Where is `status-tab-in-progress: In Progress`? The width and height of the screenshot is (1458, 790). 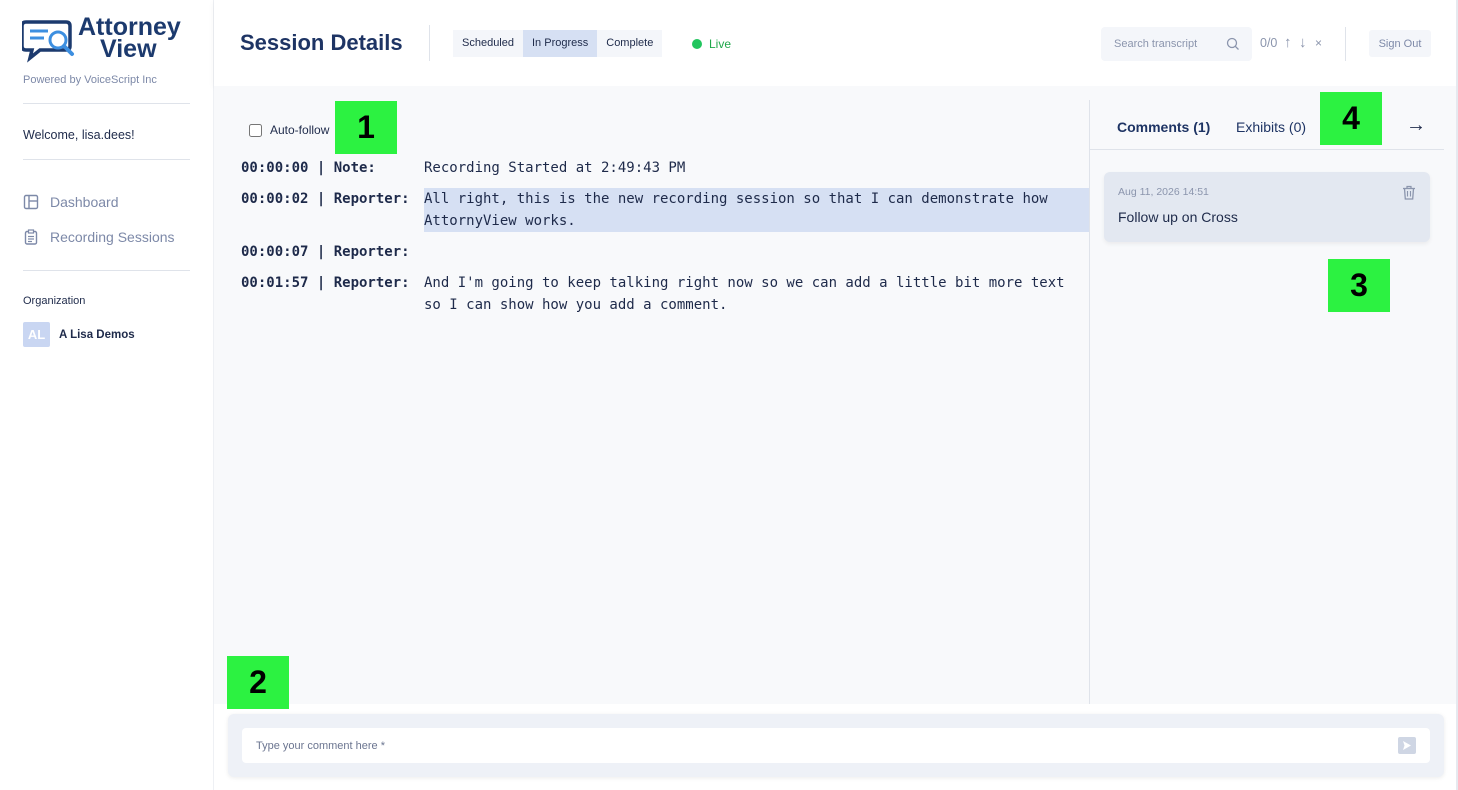 status-tab-in-progress: In Progress is located at coordinates (560, 43).